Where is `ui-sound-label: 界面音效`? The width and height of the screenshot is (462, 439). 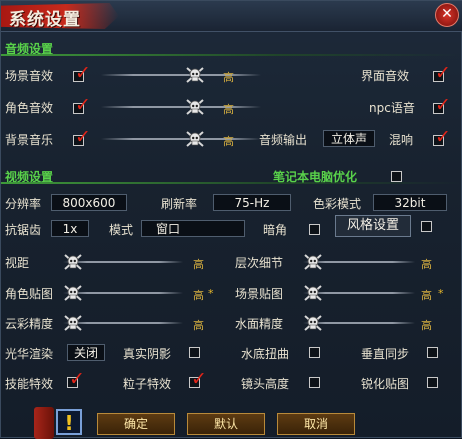 ui-sound-label: 界面音效 is located at coordinates (385, 76).